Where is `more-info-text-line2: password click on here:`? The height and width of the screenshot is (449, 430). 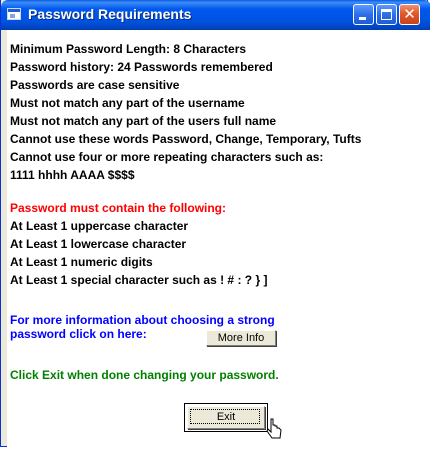 more-info-text-line2: password click on here: is located at coordinates (78, 334).